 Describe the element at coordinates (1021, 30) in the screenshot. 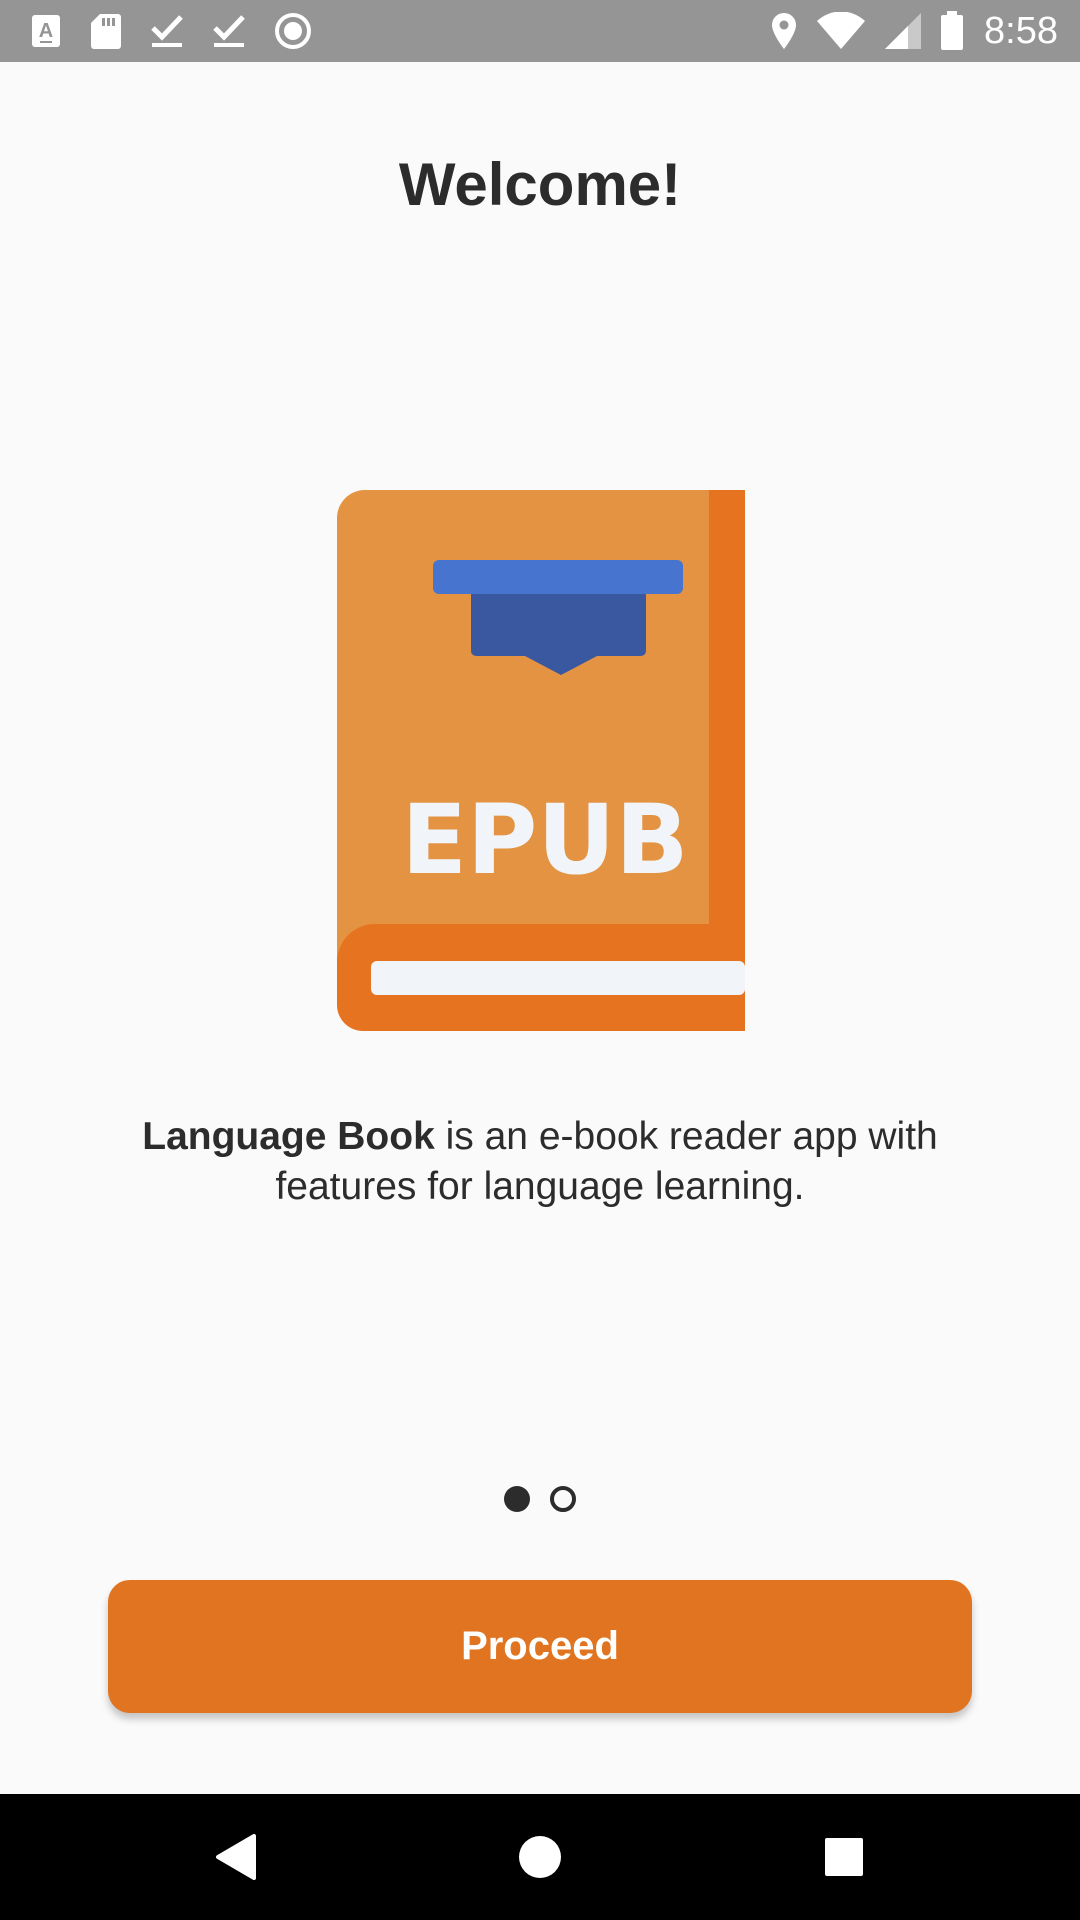

I see `status-time: 8:58` at that location.